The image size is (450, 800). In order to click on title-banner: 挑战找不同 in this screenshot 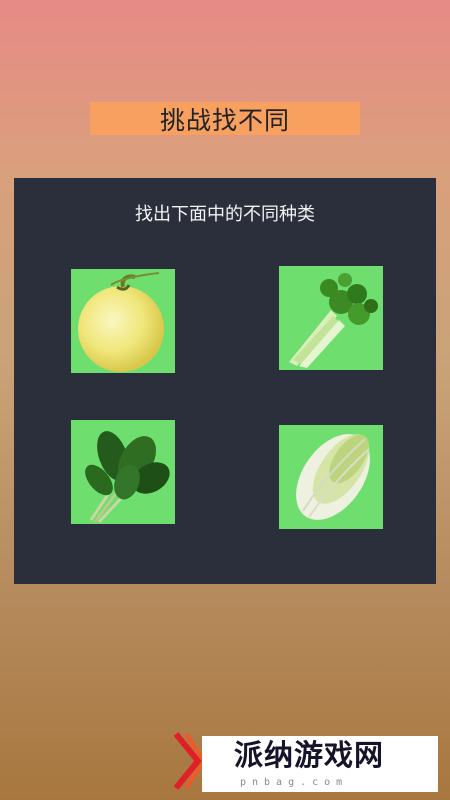, I will do `click(225, 118)`.